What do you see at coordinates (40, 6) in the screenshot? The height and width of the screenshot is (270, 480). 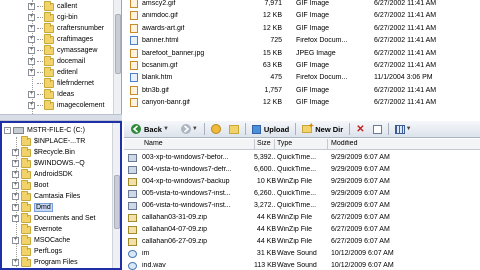 I see `tree-connector` at bounding box center [40, 6].